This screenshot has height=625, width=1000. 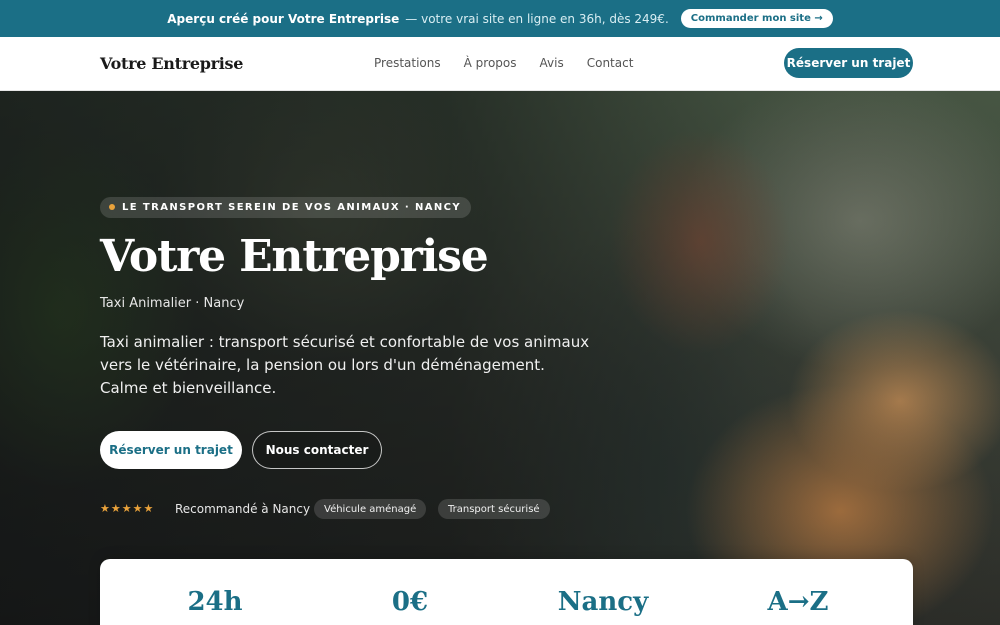 I want to click on book-trip-button: Réserver un trajet, so click(x=171, y=450).